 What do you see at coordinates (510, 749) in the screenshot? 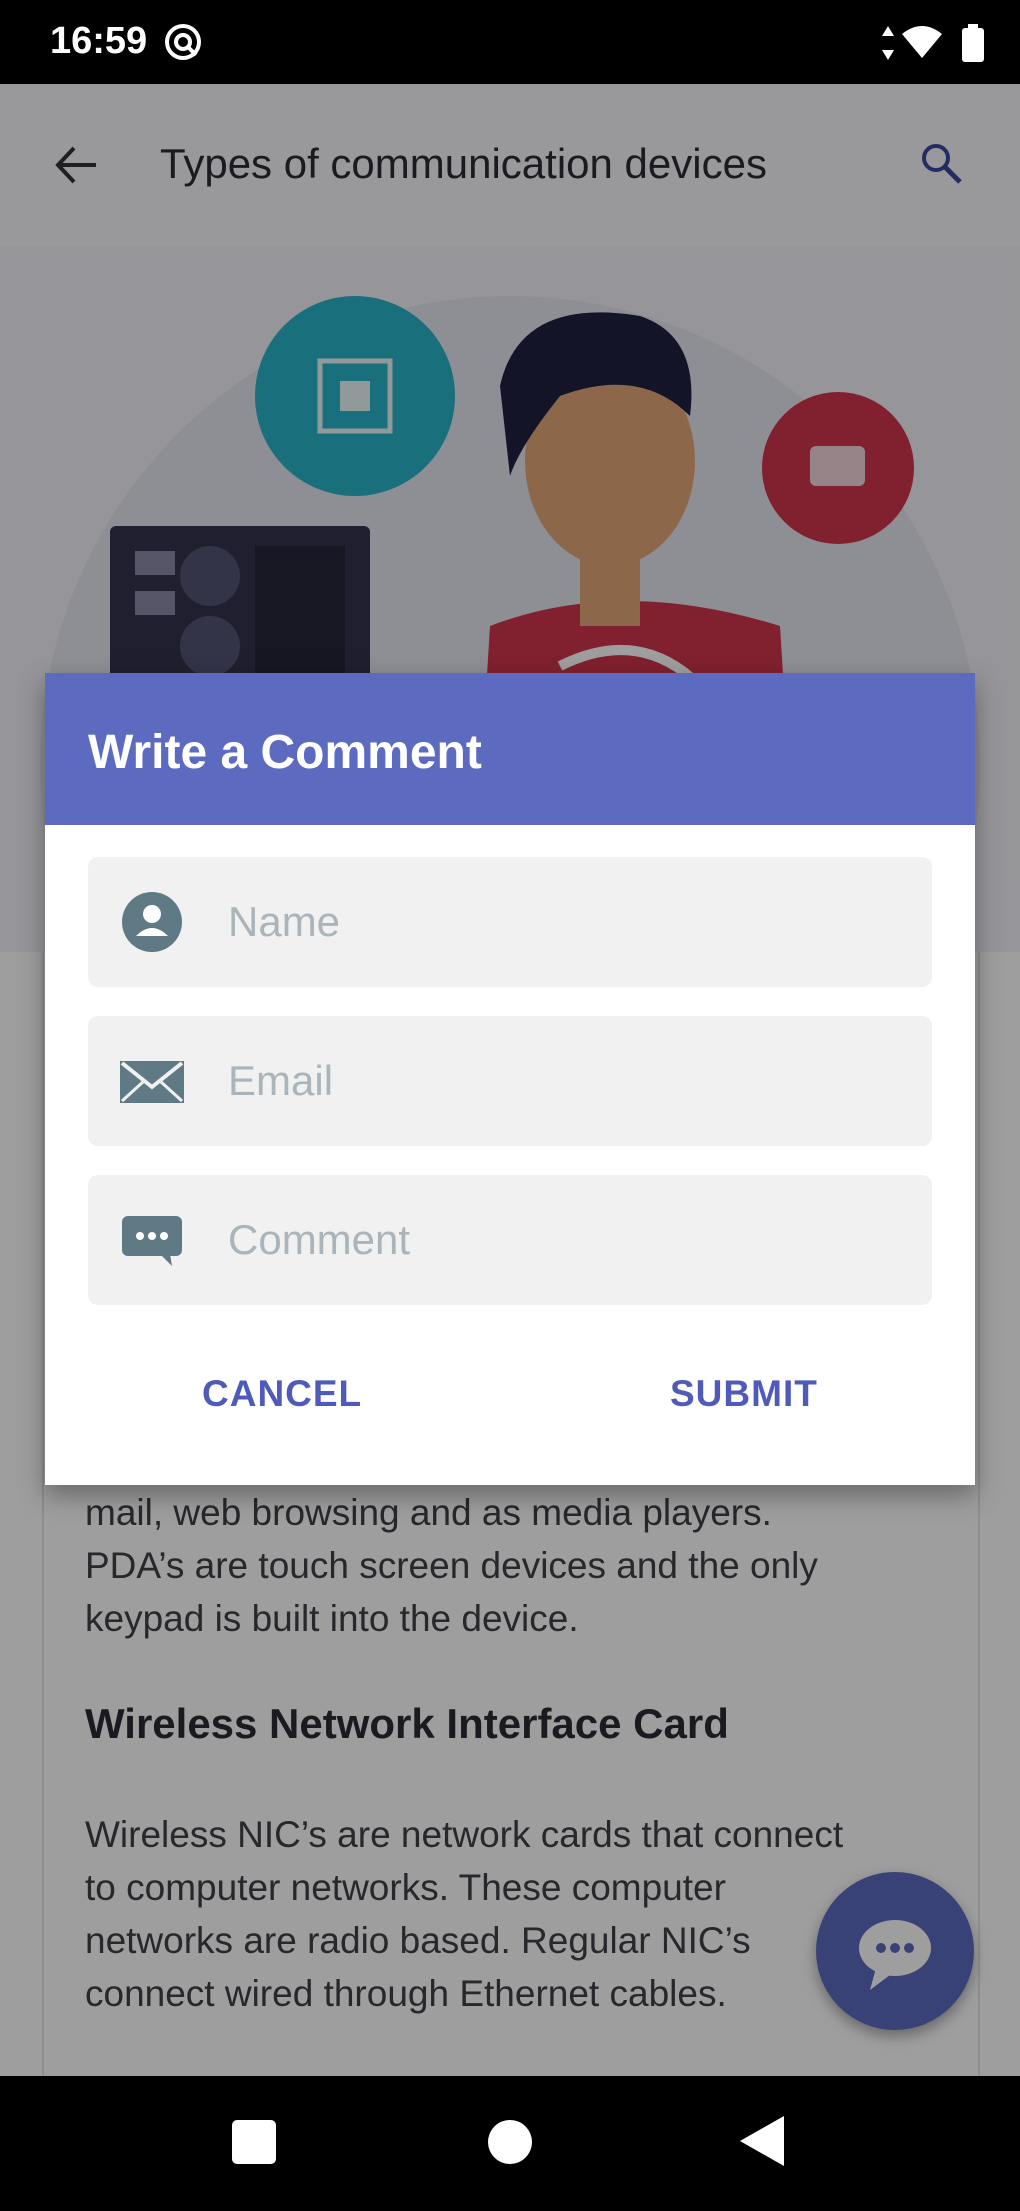
I see `dialog-header: Write a Comment` at bounding box center [510, 749].